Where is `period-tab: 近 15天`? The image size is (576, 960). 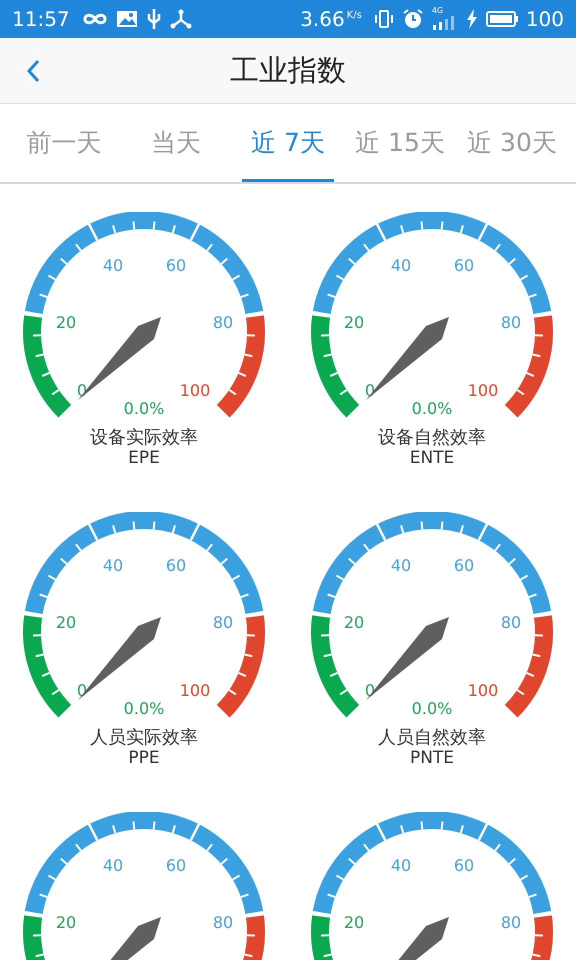 period-tab: 近 15天 is located at coordinates (400, 143).